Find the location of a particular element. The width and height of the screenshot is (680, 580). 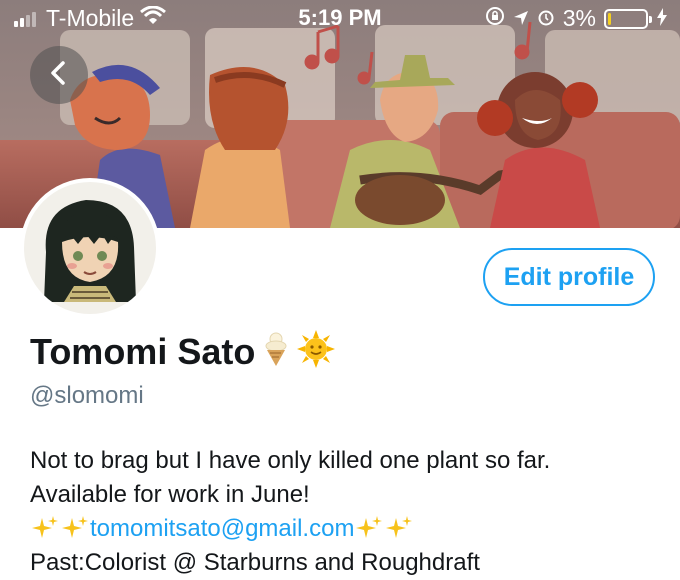

bio-line: Available for work in June! is located at coordinates (170, 494).